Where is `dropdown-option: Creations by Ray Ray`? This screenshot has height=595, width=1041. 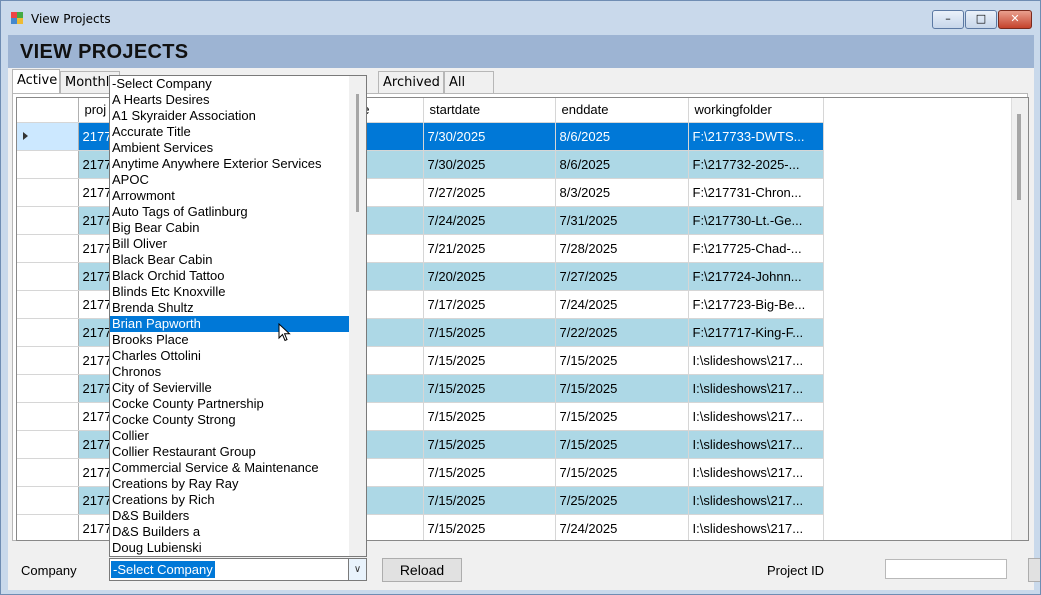
dropdown-option: Creations by Ray Ray is located at coordinates (230, 484).